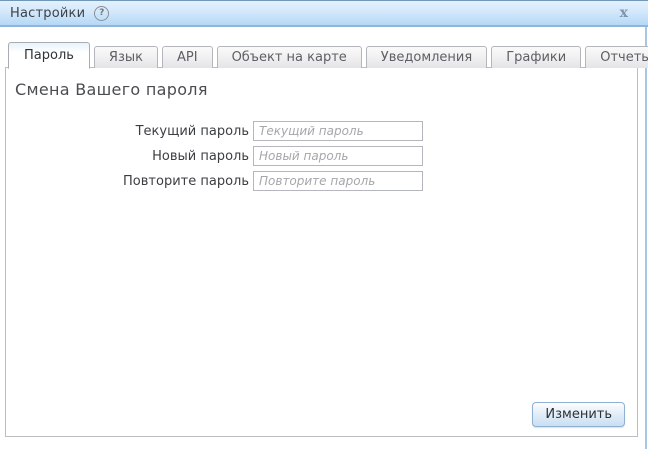  I want to click on panel-heading: Смена Вашего пароля, so click(111, 89).